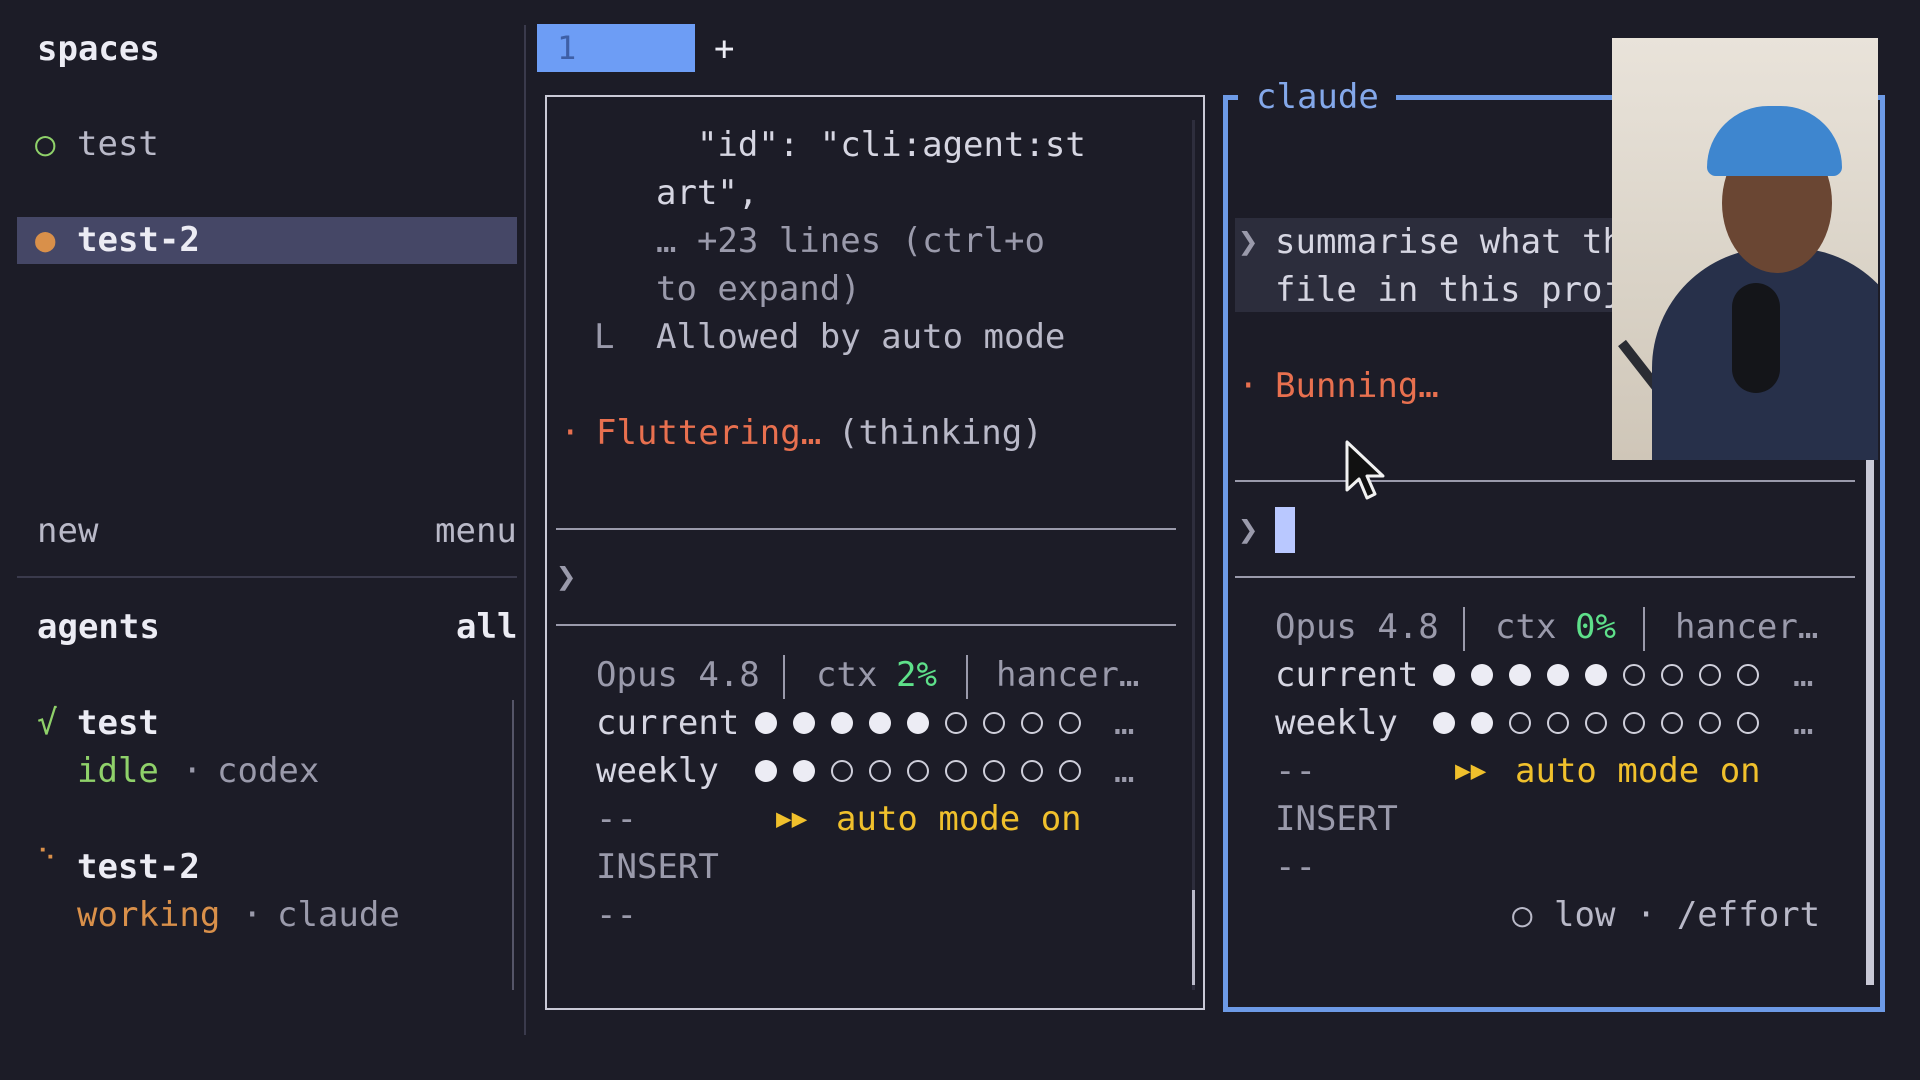 This screenshot has width=1920, height=1080. I want to click on microphone, so click(1756, 338).